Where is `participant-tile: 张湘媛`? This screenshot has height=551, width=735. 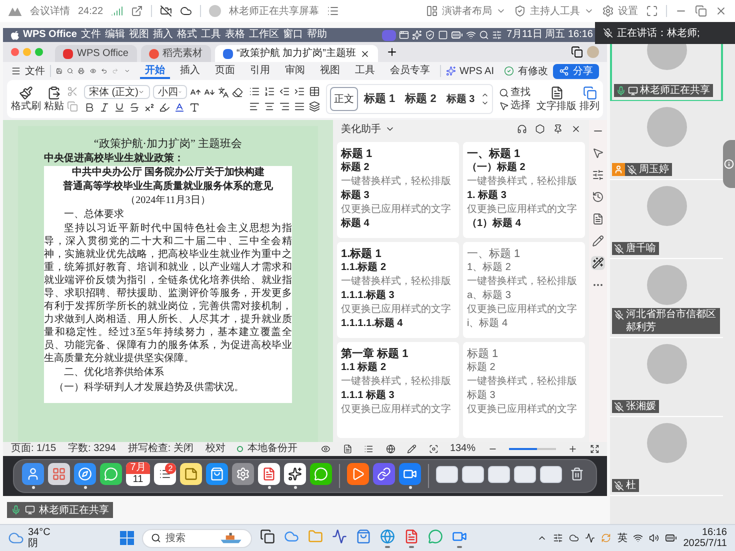 participant-tile: 张湘媛 is located at coordinates (666, 377).